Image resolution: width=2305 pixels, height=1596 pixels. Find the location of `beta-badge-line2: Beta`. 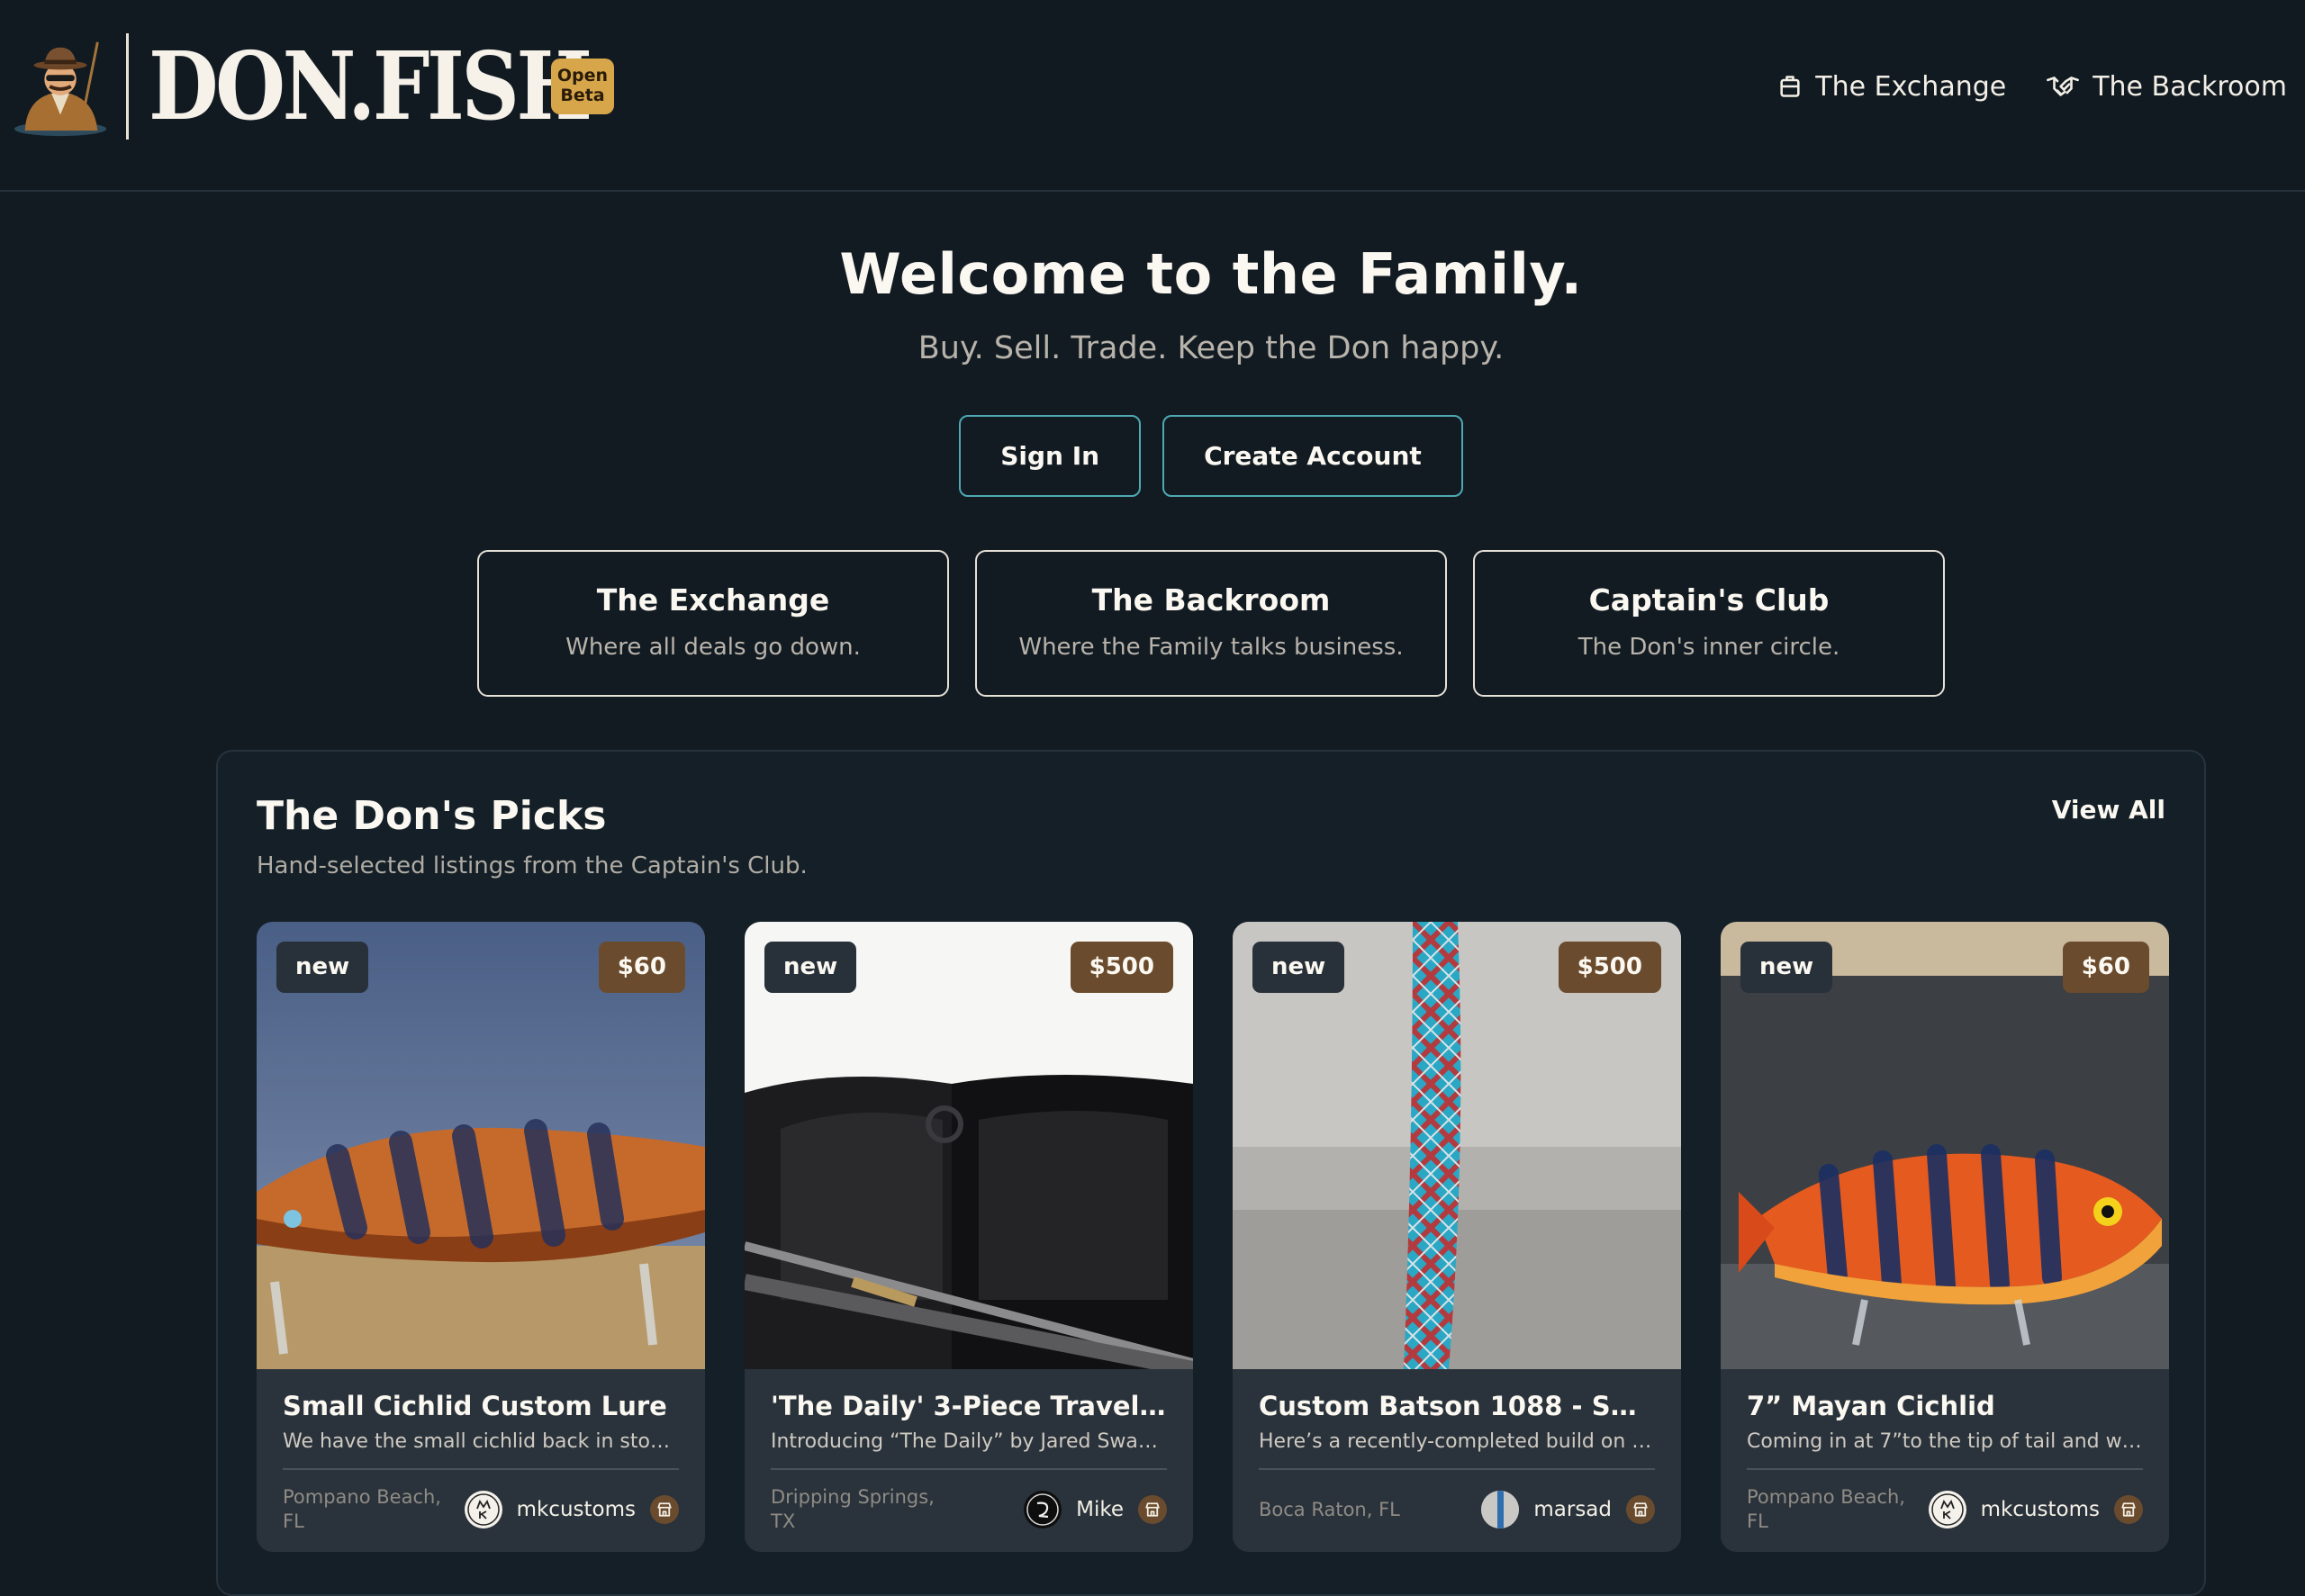

beta-badge-line2: Beta is located at coordinates (582, 95).